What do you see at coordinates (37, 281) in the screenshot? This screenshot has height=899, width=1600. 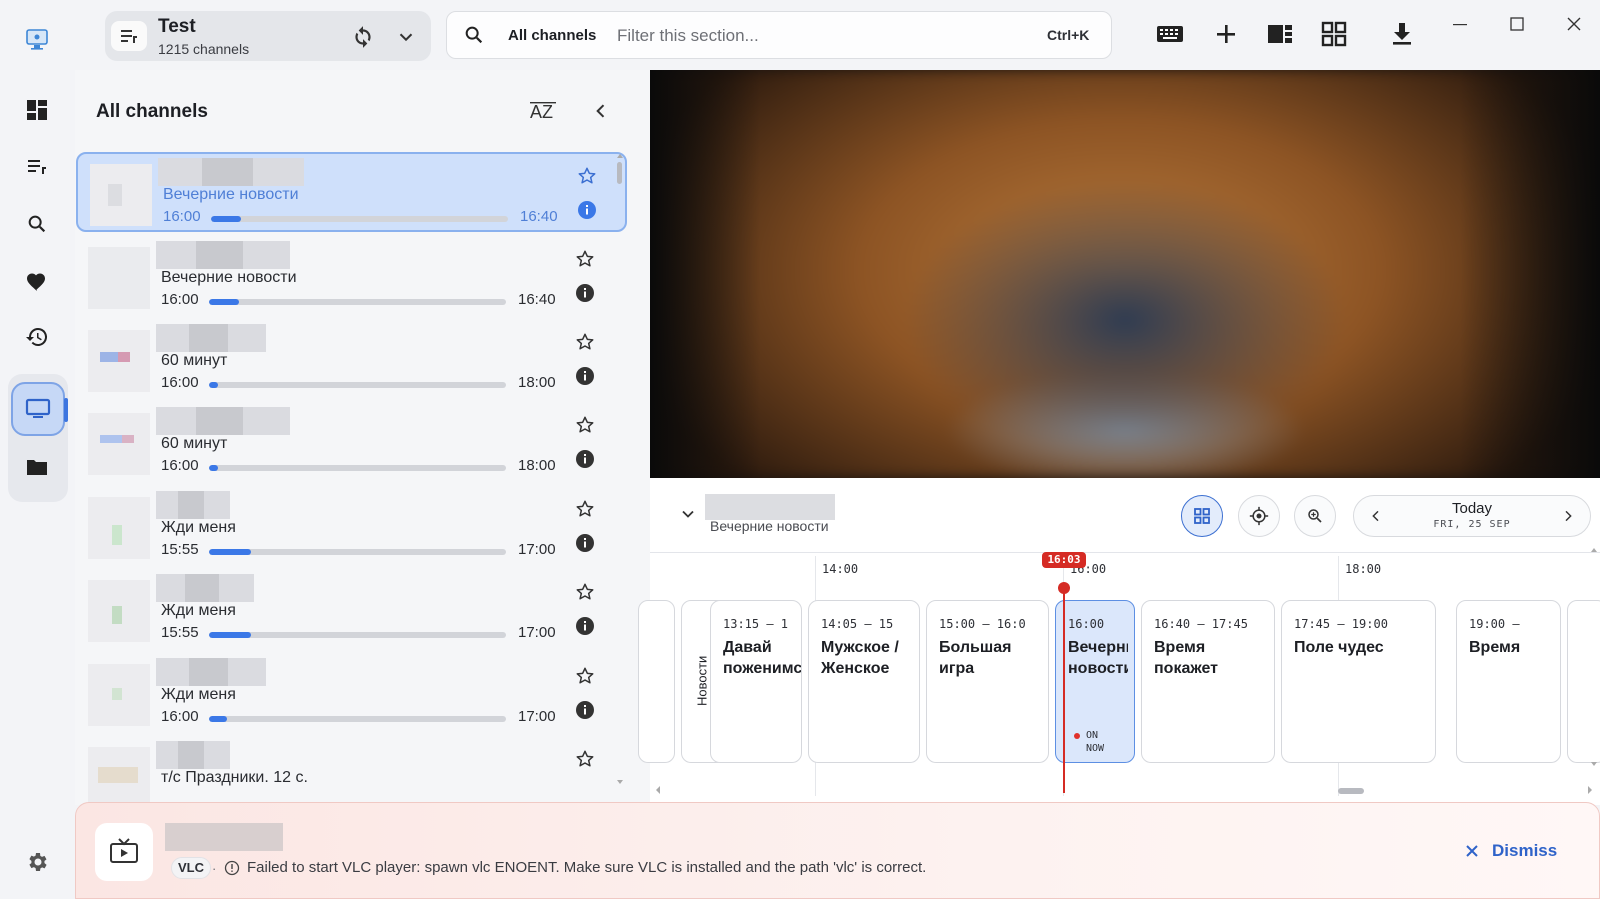 I see `favorites-icon` at bounding box center [37, 281].